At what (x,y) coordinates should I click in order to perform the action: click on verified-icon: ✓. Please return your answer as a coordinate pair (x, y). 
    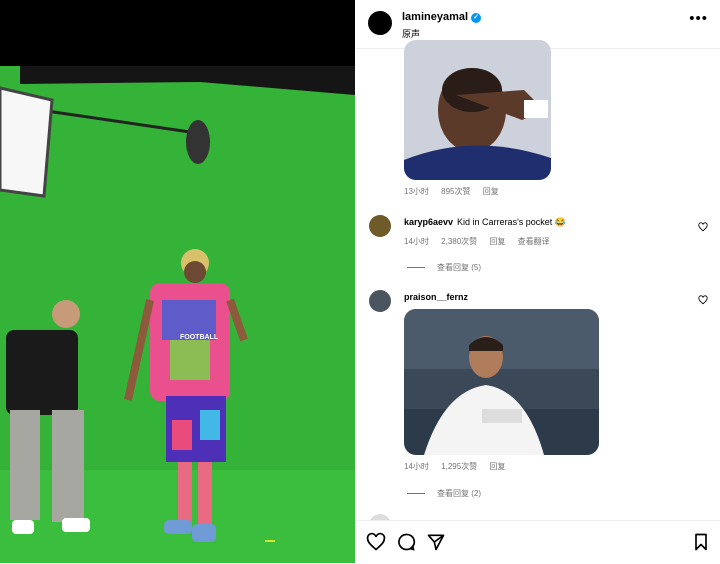
    Looking at the image, I should click on (476, 18).